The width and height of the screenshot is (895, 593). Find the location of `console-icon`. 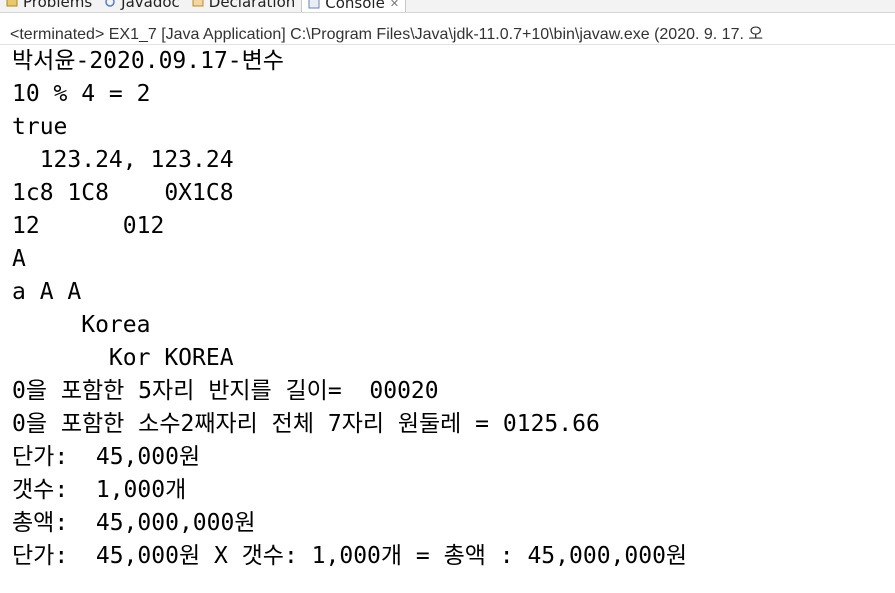

console-icon is located at coordinates (314, 4).